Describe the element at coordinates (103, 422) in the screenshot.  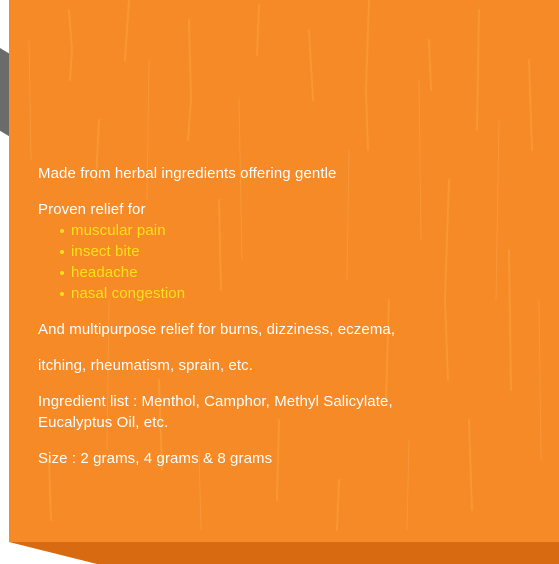
I see `ingredient-list-line-2: Eucalyptus Oil, etc.` at that location.